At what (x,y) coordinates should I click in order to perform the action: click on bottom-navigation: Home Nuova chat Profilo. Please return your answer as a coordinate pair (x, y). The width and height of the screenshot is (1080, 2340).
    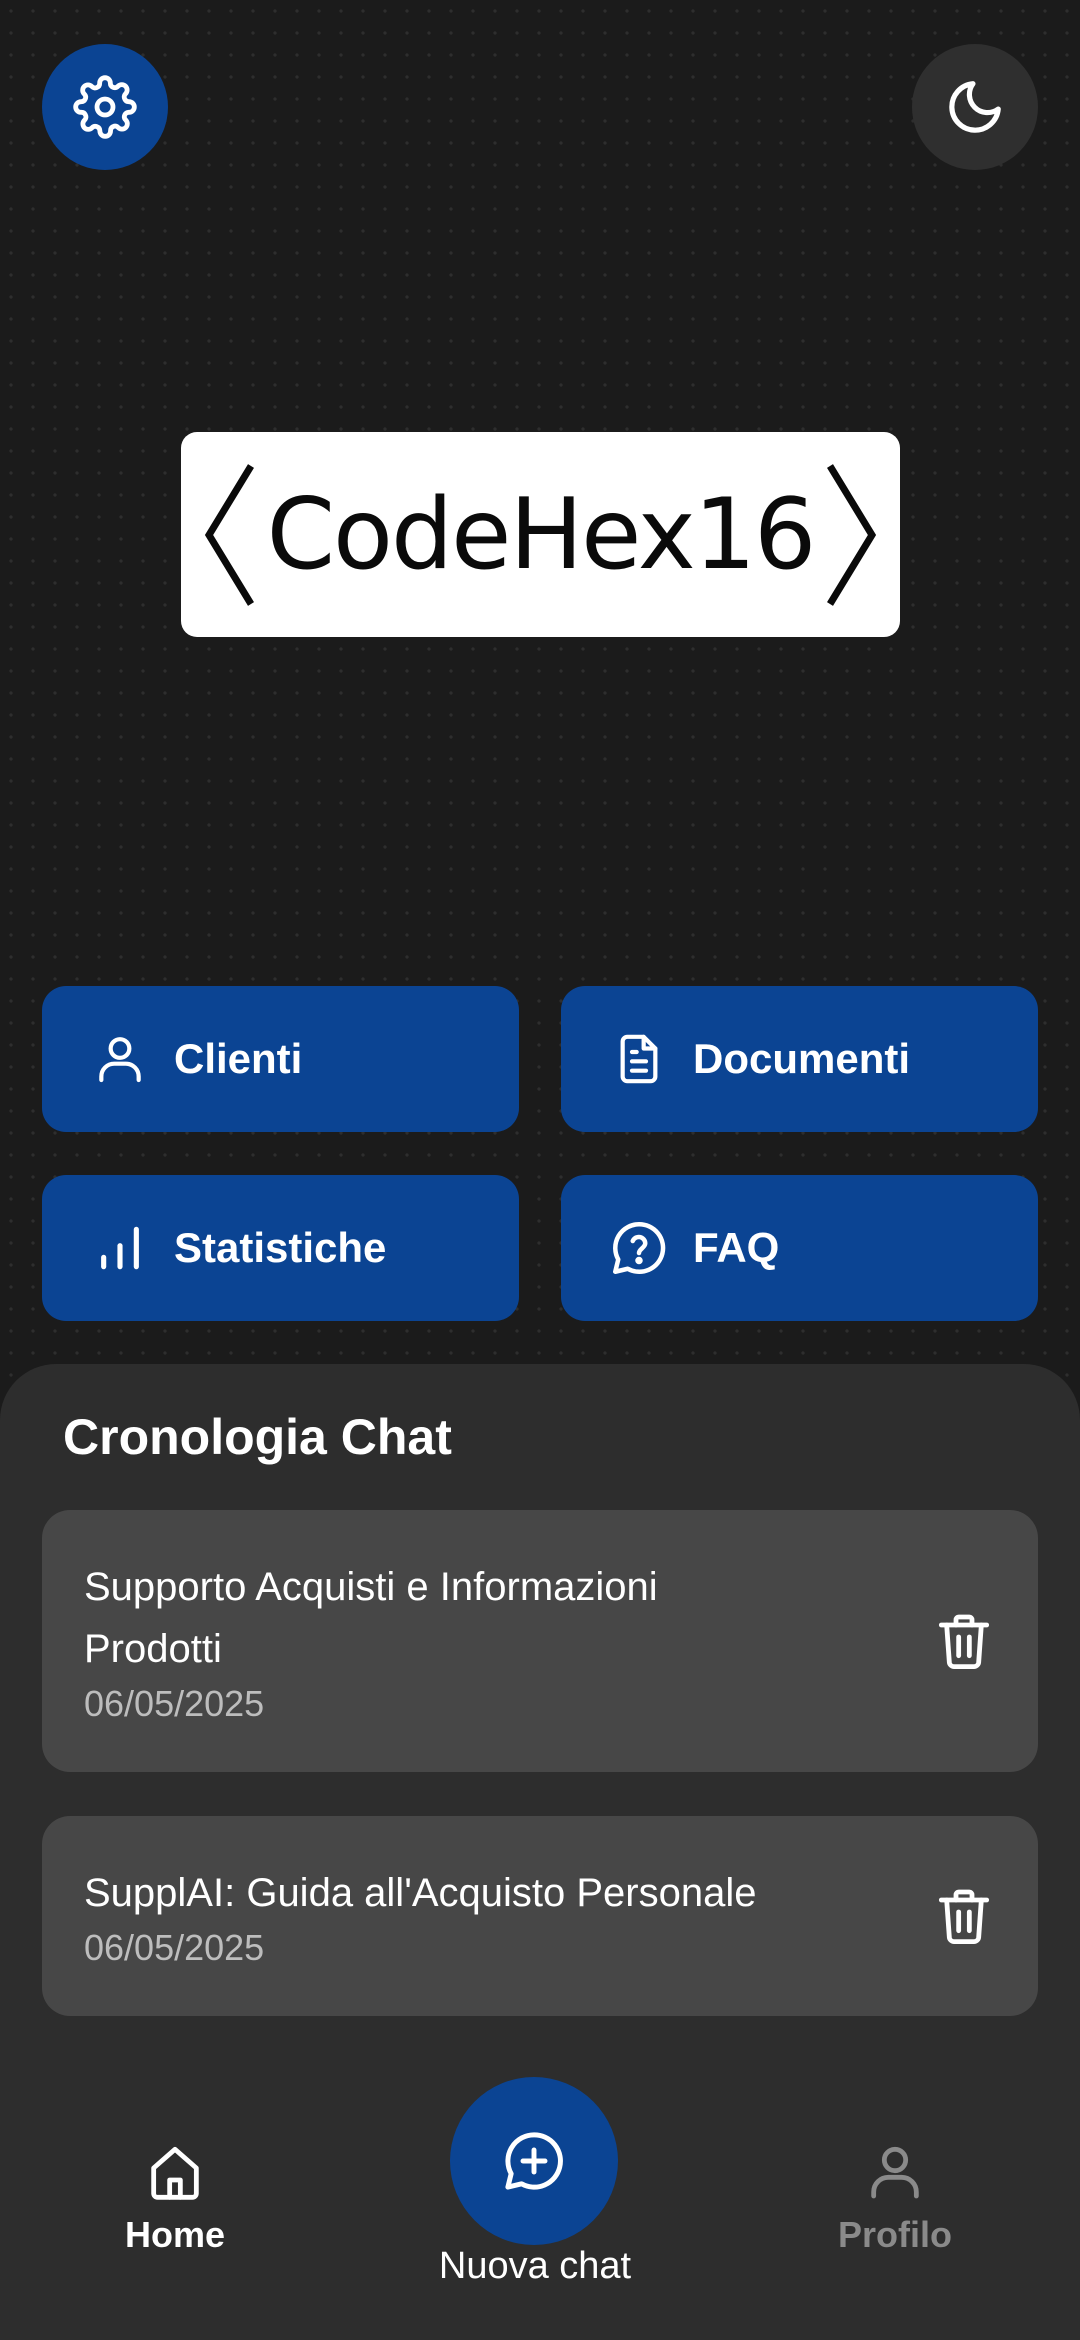
    Looking at the image, I should click on (540, 2205).